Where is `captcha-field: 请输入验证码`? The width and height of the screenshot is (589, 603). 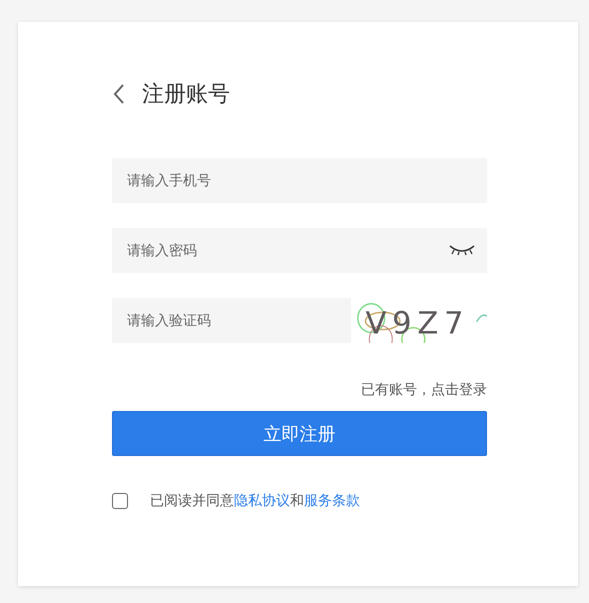 captcha-field: 请输入验证码 is located at coordinates (231, 320).